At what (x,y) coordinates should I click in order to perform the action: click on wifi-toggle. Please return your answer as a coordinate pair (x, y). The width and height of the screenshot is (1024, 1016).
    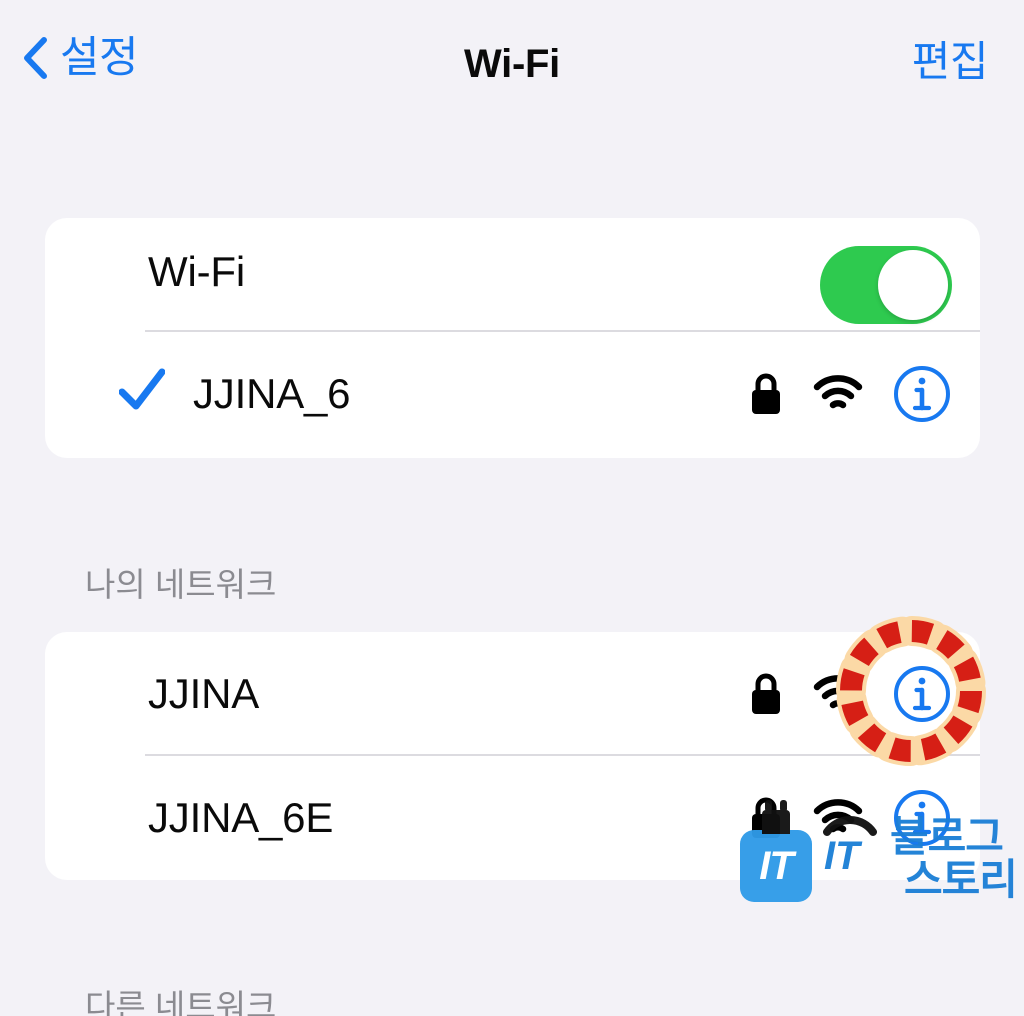
    Looking at the image, I should click on (886, 285).